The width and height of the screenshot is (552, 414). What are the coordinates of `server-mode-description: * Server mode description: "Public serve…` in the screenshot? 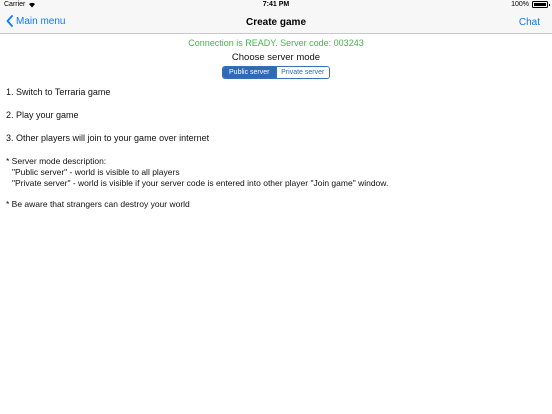 It's located at (279, 172).